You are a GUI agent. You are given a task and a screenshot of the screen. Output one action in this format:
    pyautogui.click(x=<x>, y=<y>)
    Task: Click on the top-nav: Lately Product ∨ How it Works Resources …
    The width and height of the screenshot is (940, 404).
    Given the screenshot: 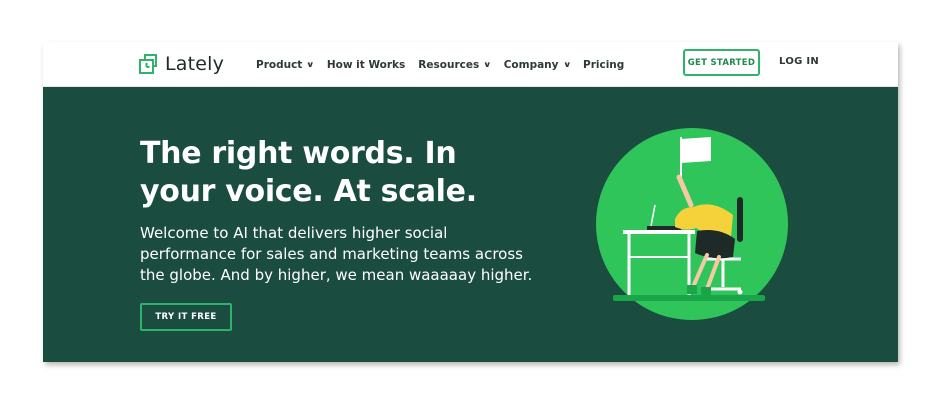 What is the action you would take?
    pyautogui.click(x=470, y=64)
    